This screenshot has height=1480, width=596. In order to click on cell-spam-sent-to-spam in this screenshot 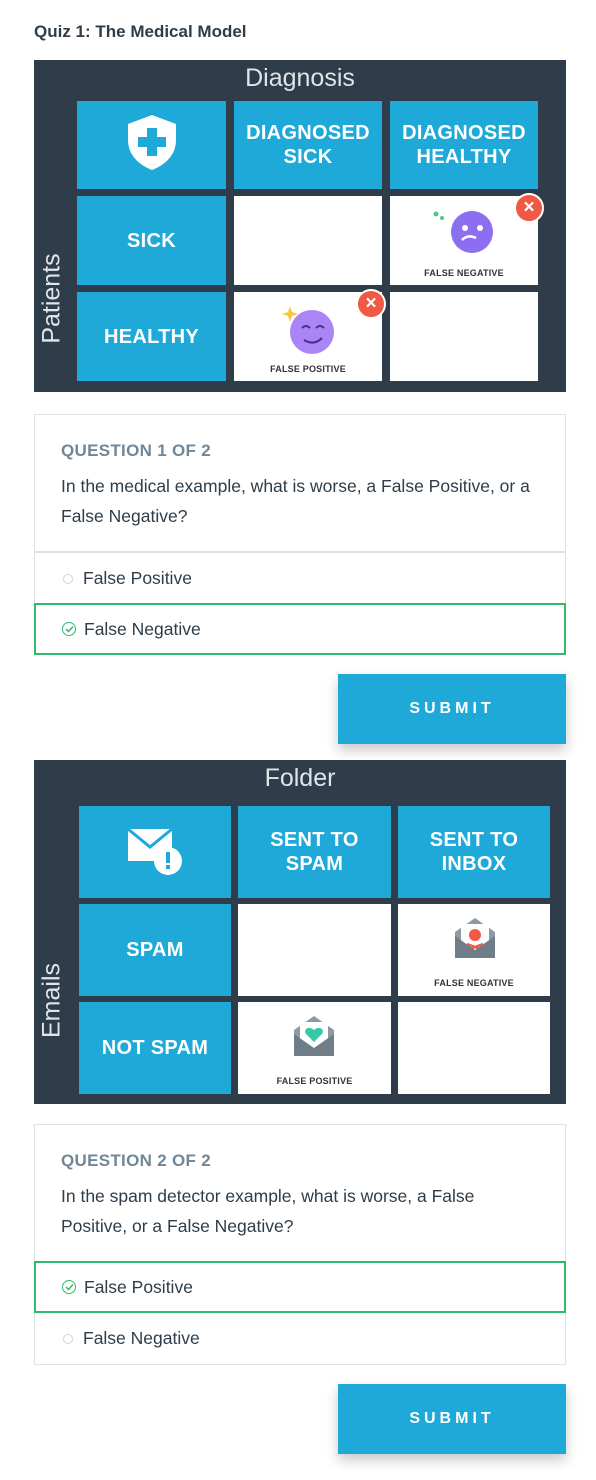, I will do `click(314, 950)`.